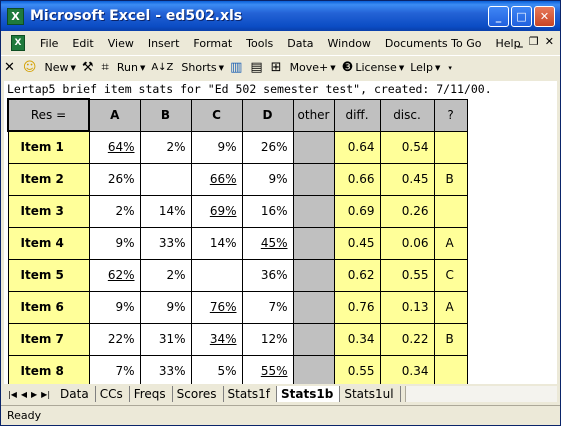 The image size is (561, 426). Describe the element at coordinates (280, 16) in the screenshot. I see `title-bar: X Microsoft Excel - ed502.xls _ □ ✕` at that location.